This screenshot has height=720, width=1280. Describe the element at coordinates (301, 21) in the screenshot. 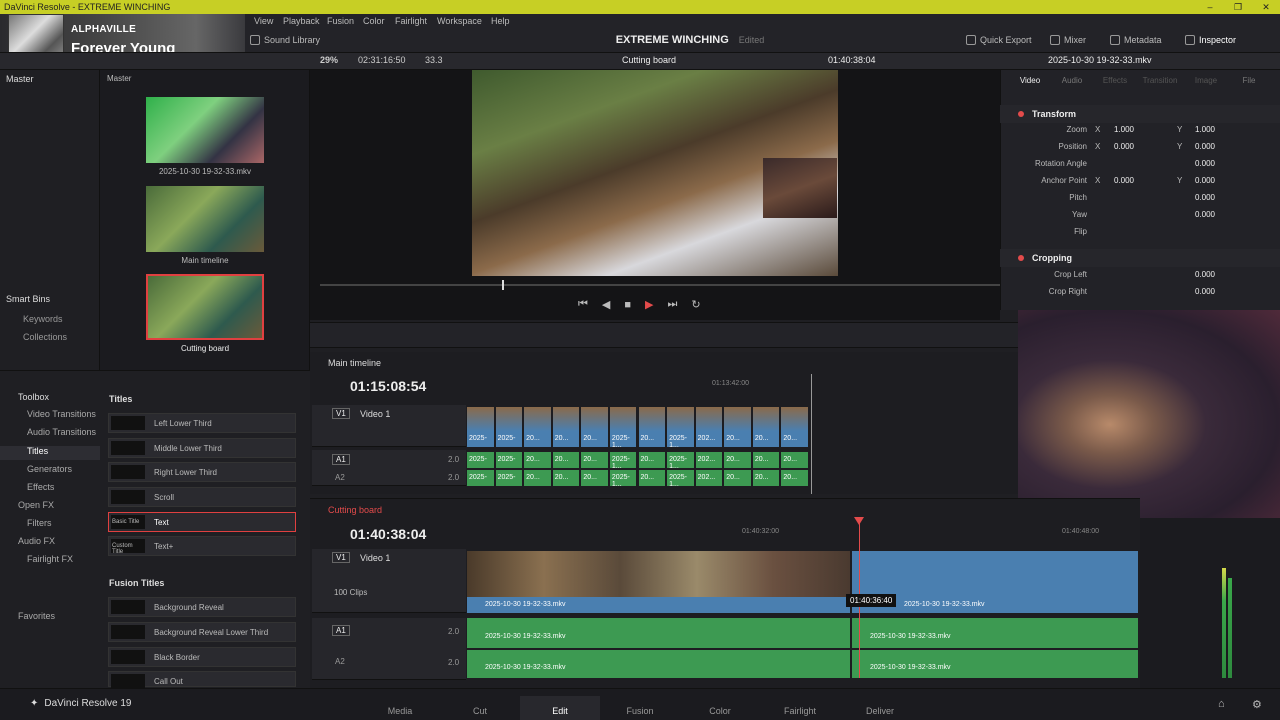

I see `menu-playback: Playback` at that location.